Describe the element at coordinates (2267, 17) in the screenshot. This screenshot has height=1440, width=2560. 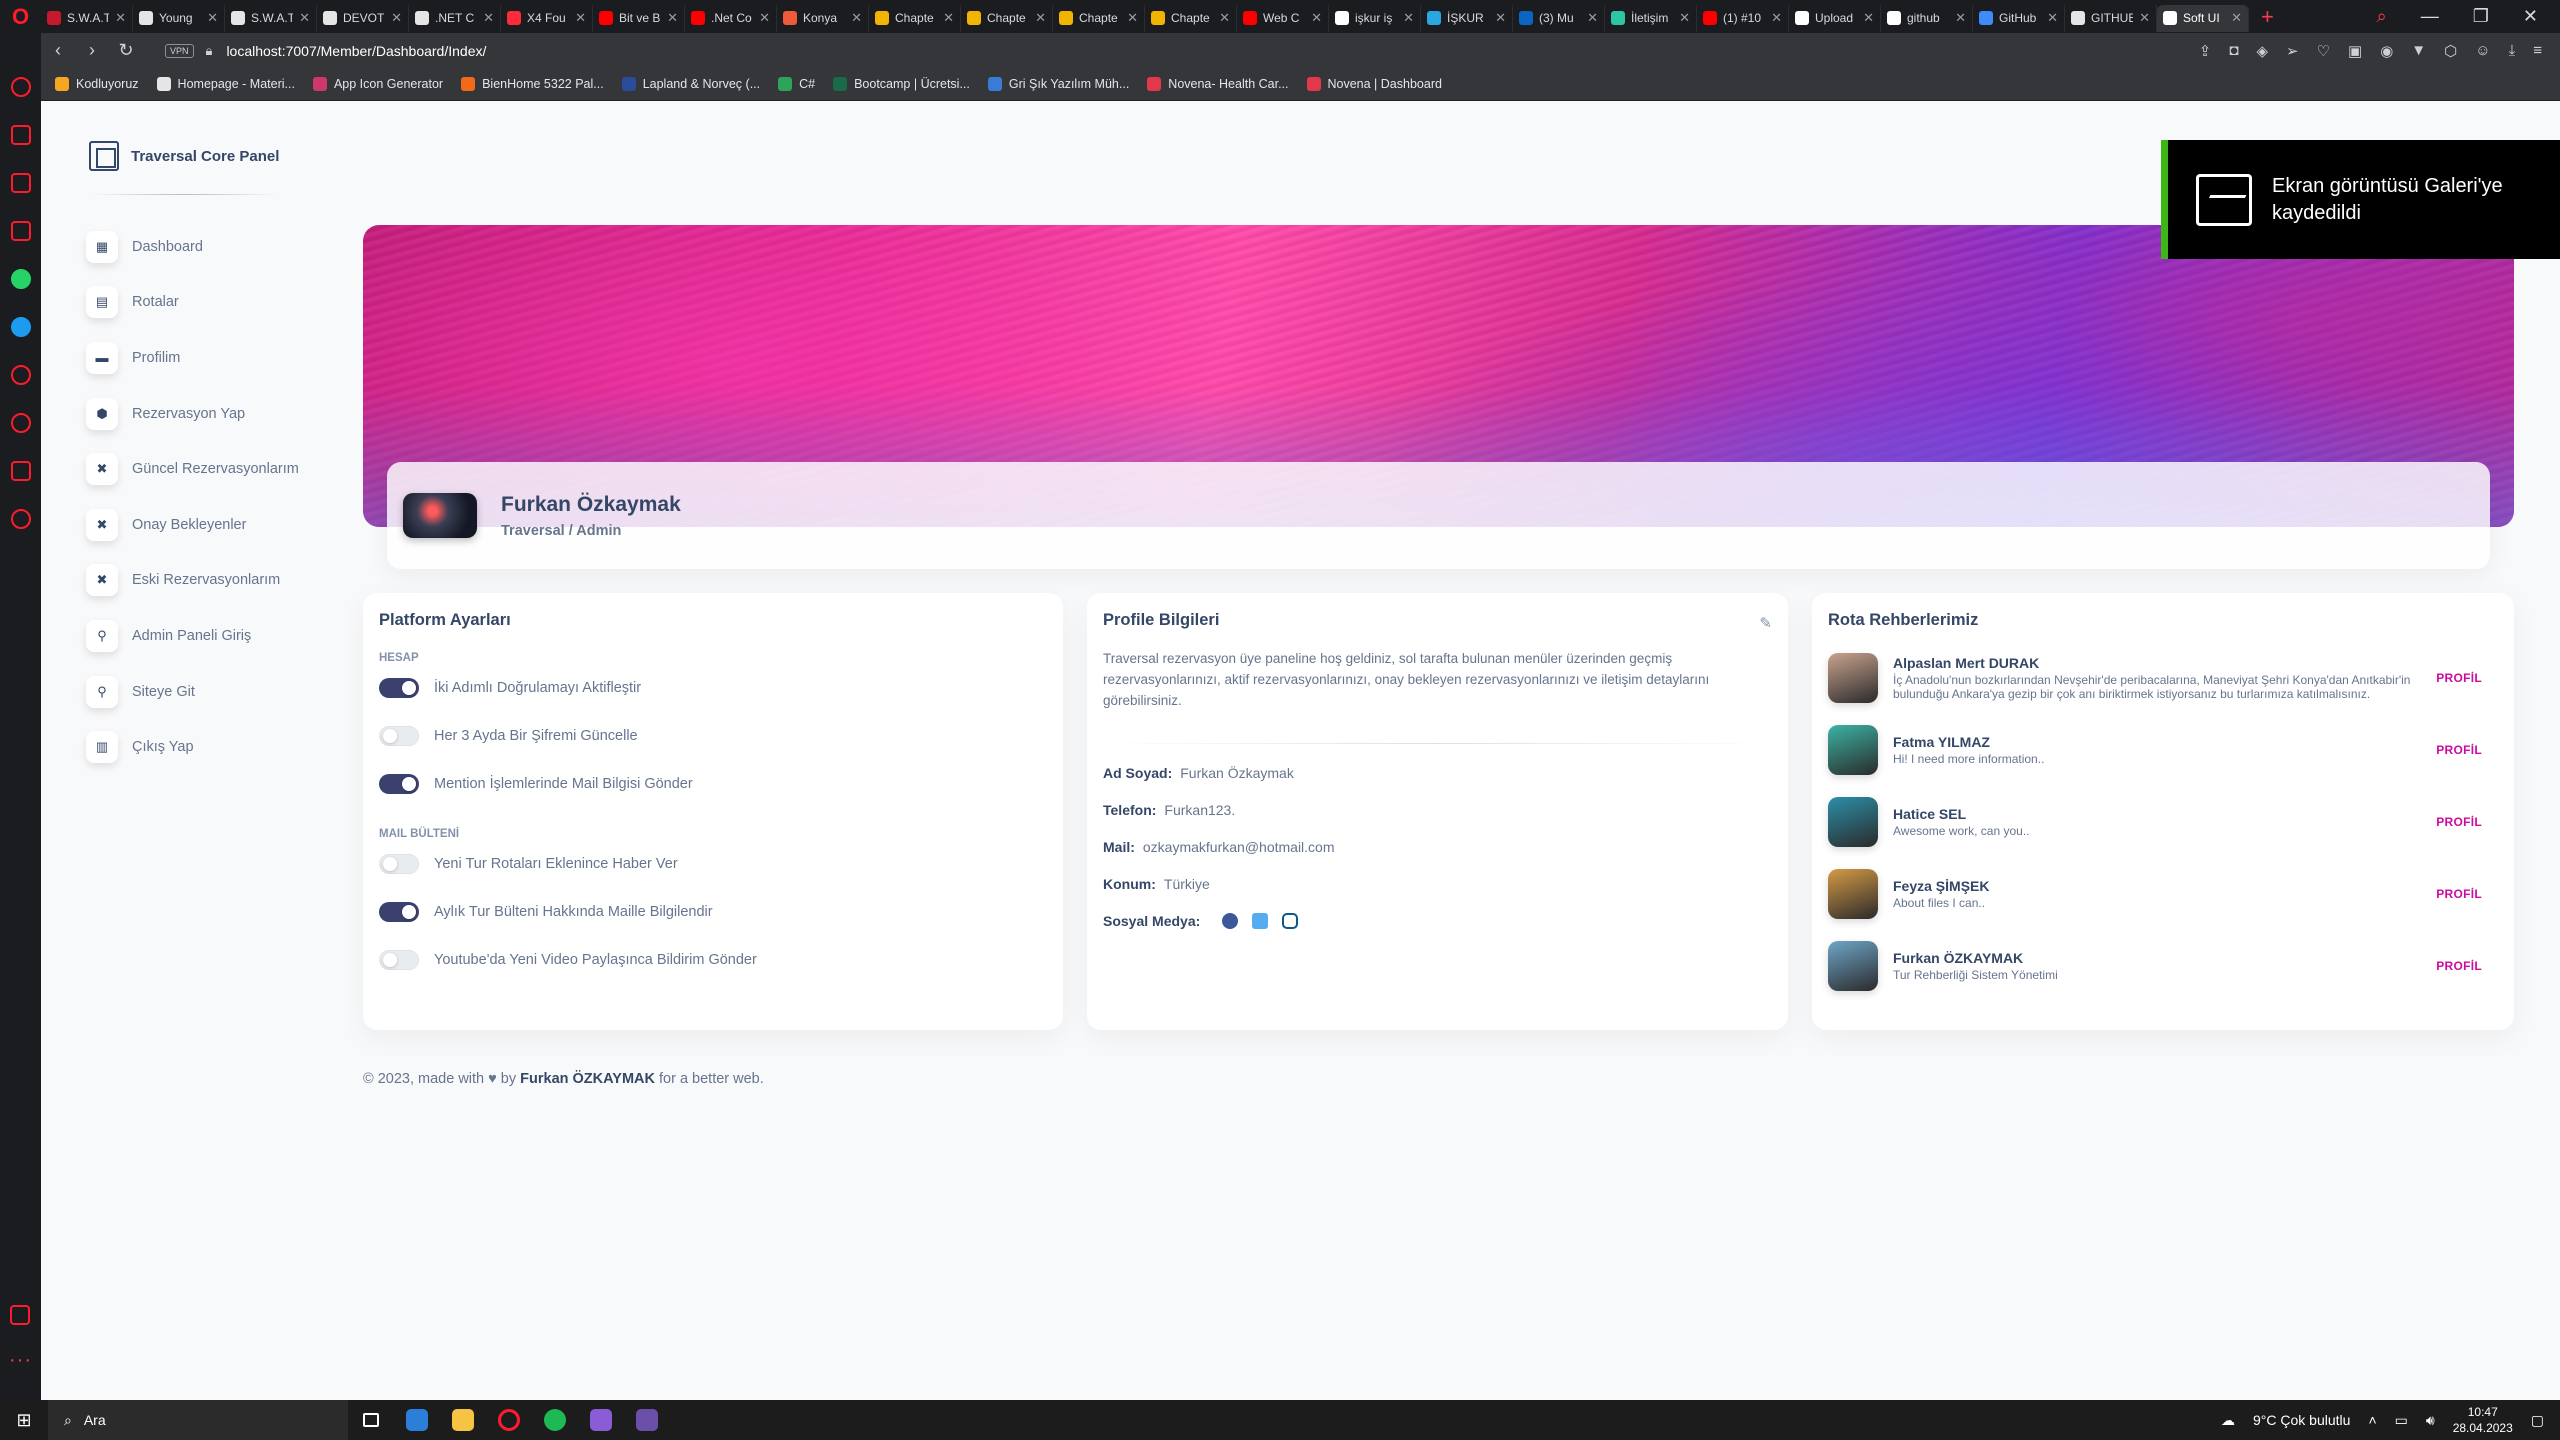
I see `new-tab-button: +` at that location.